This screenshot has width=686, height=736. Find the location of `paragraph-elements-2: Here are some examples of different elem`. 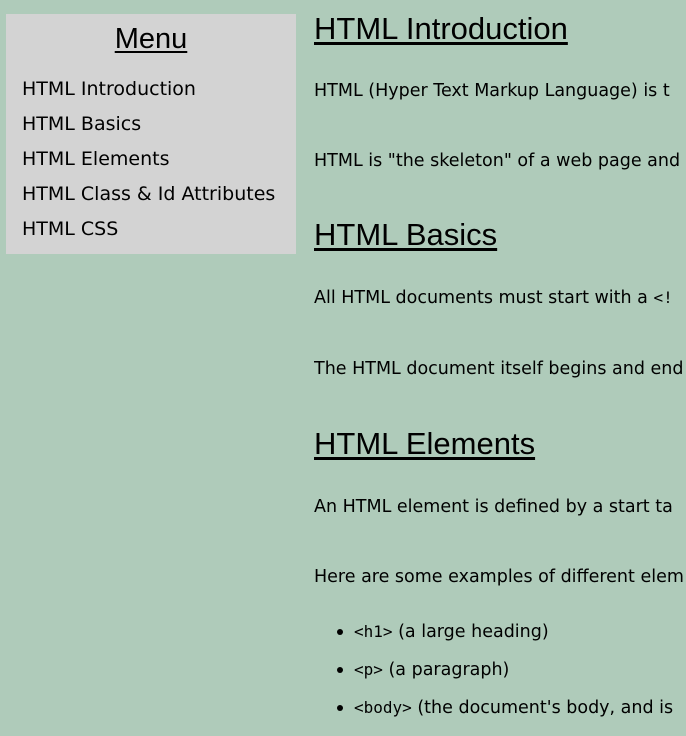

paragraph-elements-2: Here are some examples of different elem is located at coordinates (499, 577).